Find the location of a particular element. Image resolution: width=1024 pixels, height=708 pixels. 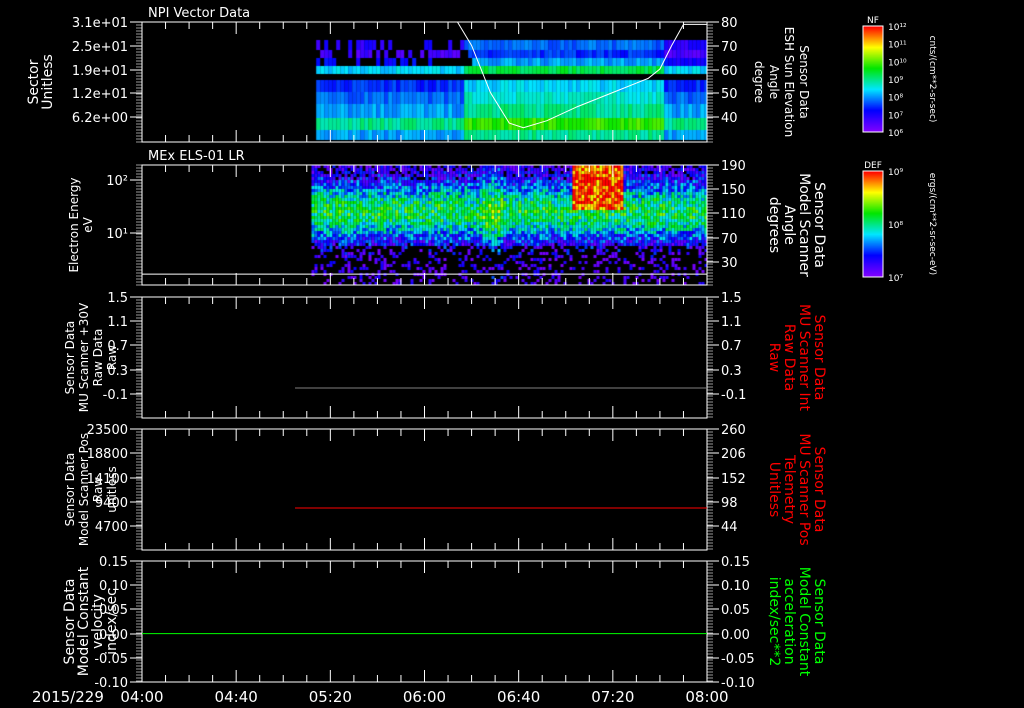

right-tick-label: 80 is located at coordinates (729, 23).